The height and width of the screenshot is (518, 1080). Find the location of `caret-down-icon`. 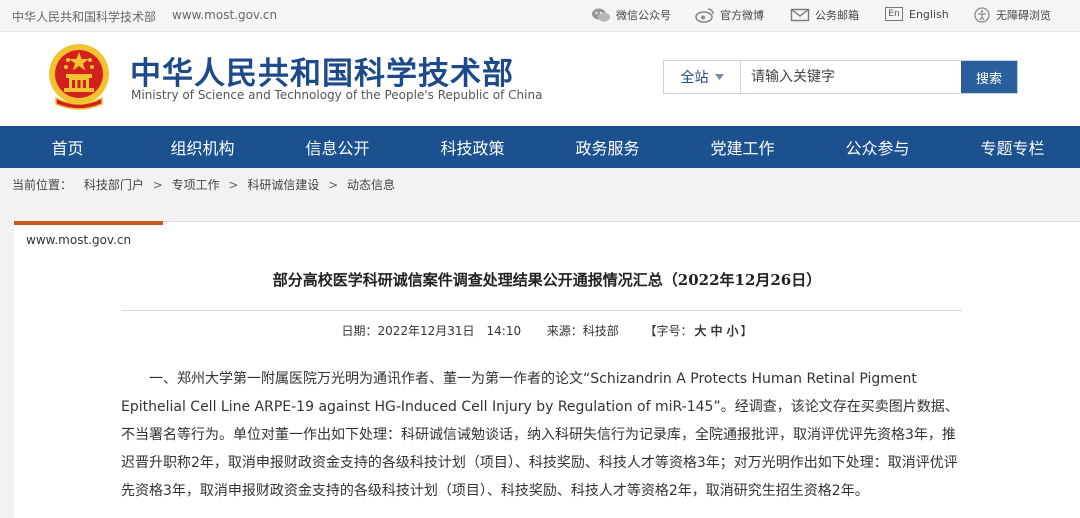

caret-down-icon is located at coordinates (719, 77).